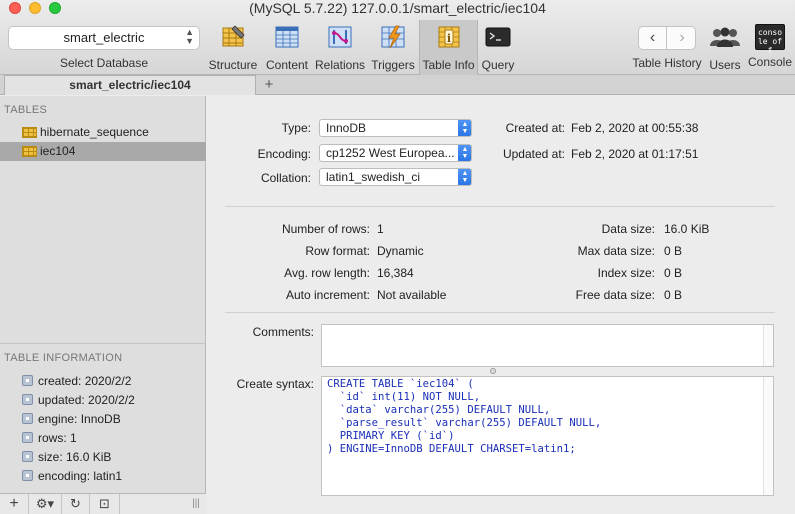 Image resolution: width=795 pixels, height=514 pixels. I want to click on create-syntax-scrollbar, so click(768, 436).